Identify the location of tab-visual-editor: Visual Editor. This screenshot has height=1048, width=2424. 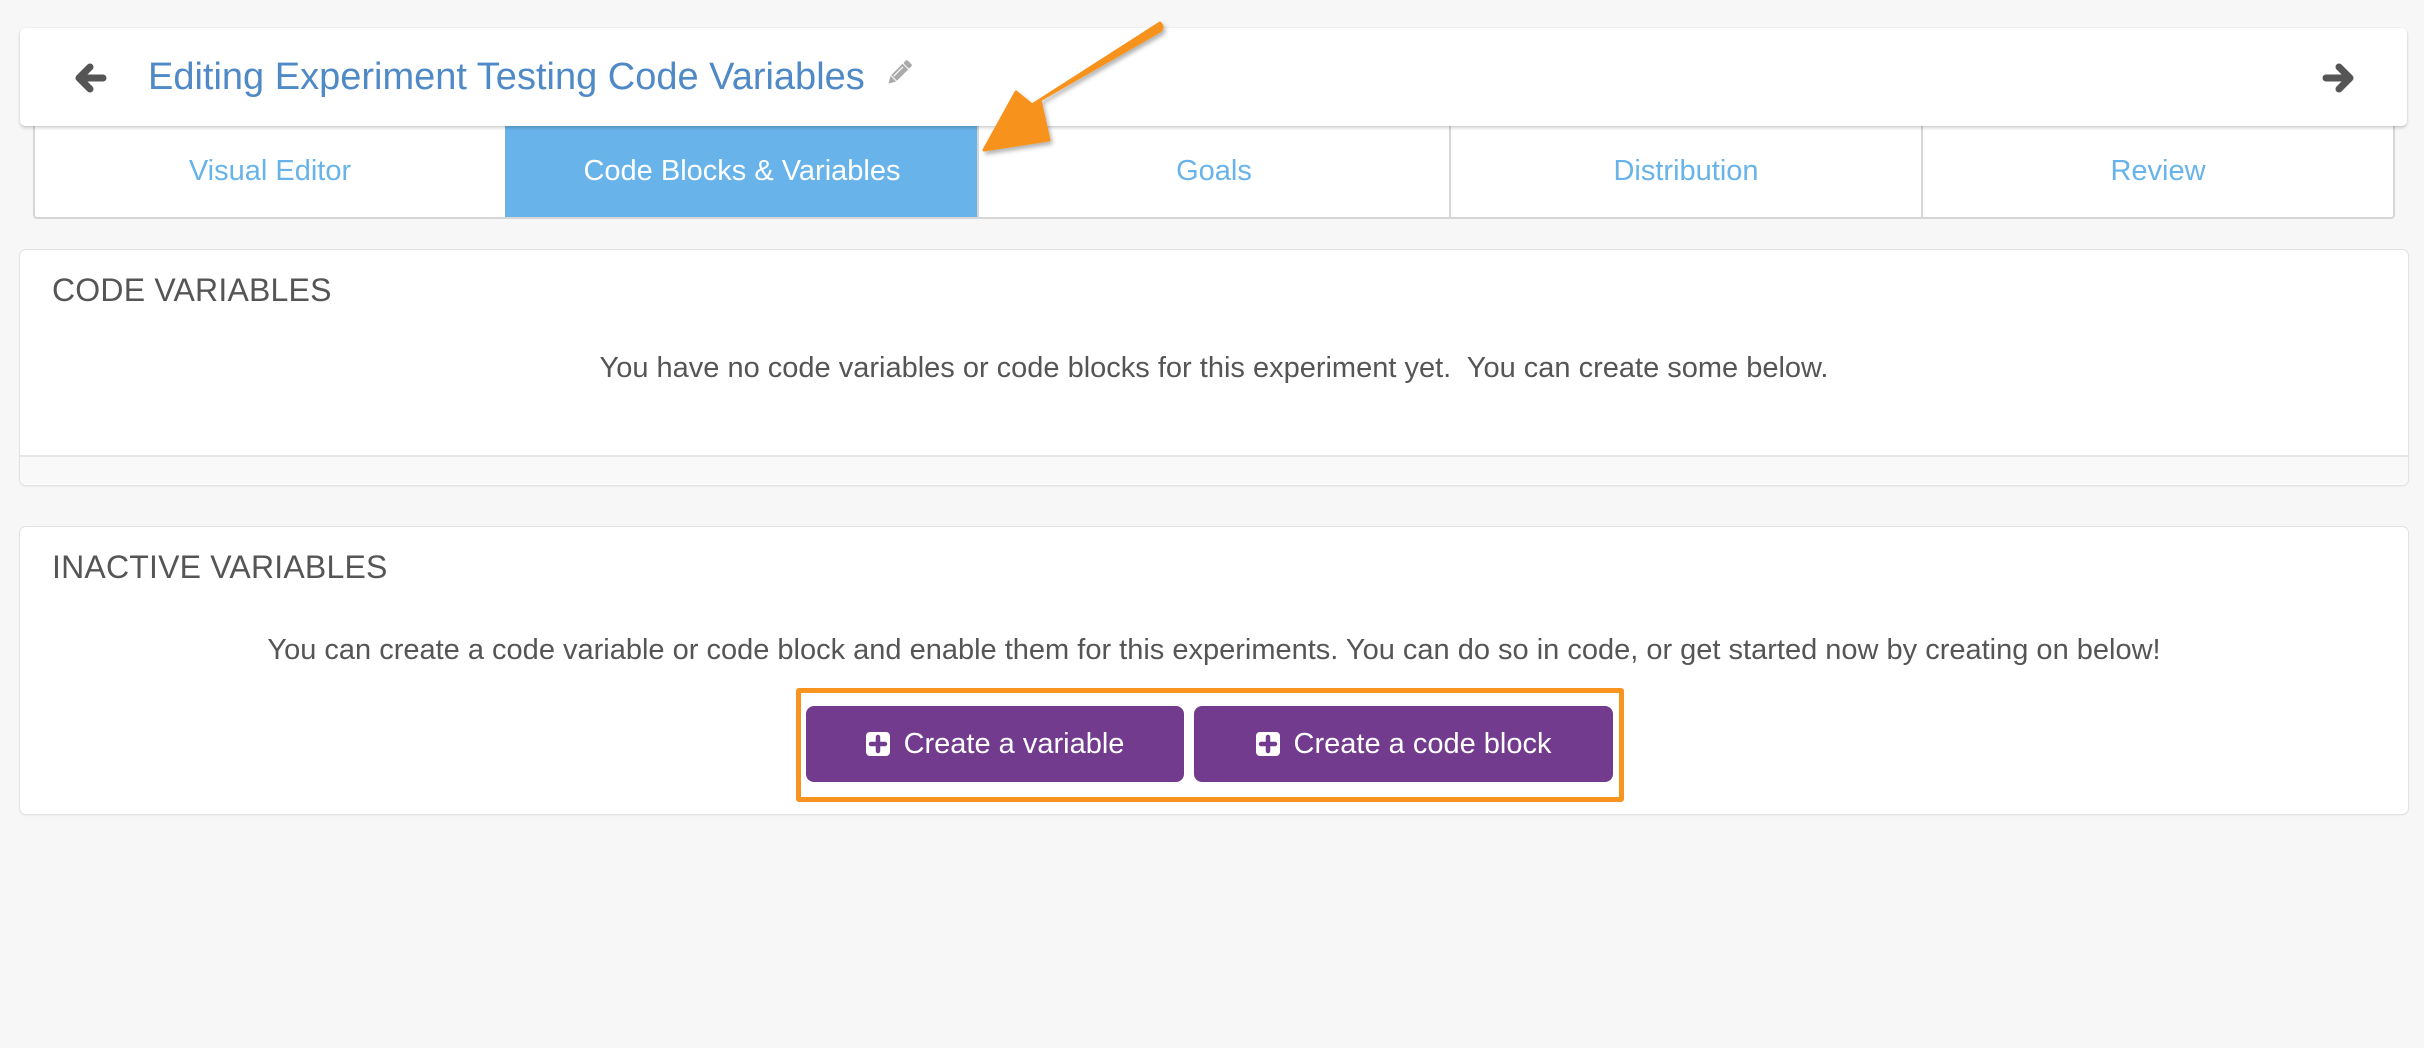
(270, 171).